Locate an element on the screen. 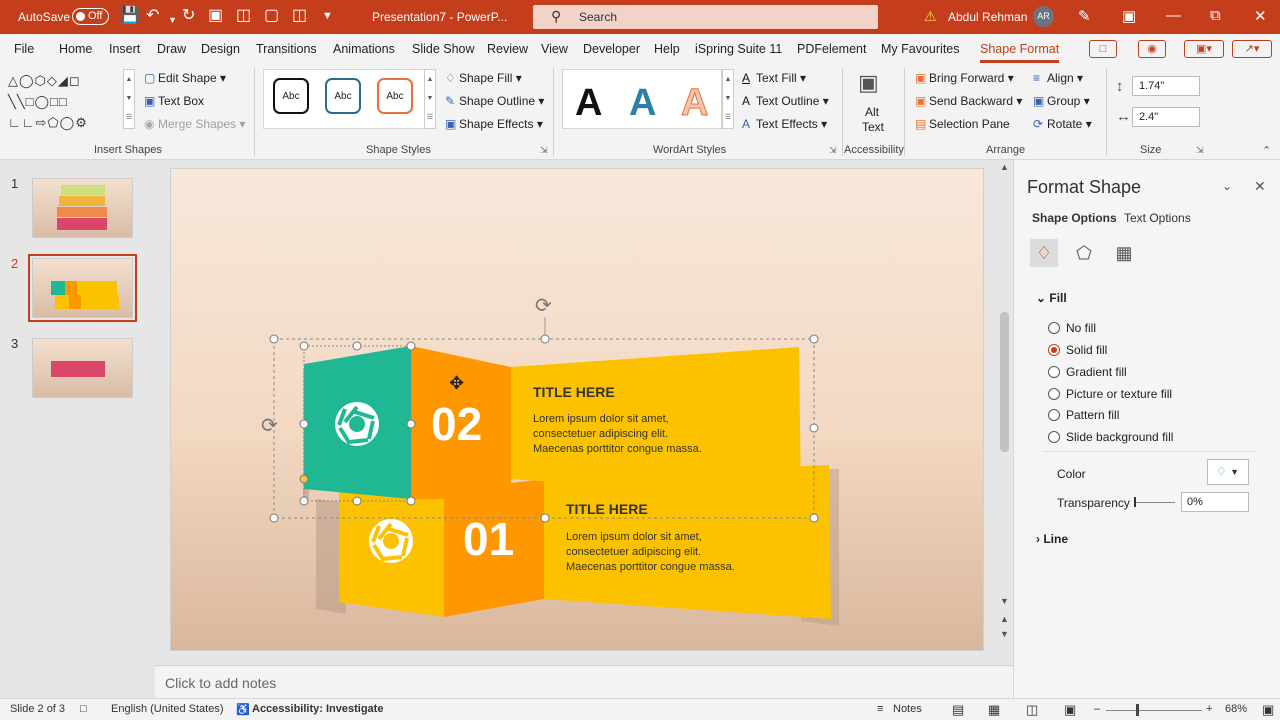  save-icon: 💾 is located at coordinates (130, 16).